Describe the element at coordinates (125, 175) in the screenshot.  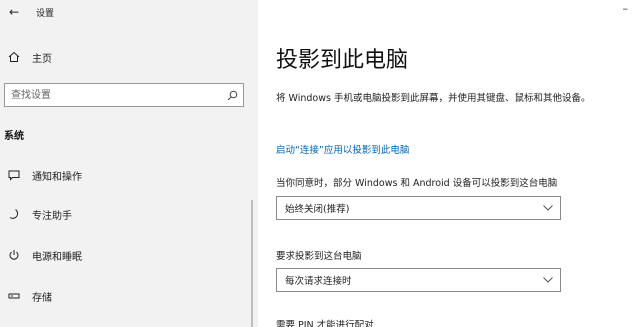
I see `sidebar-item-notifications: 通知和操作` at that location.